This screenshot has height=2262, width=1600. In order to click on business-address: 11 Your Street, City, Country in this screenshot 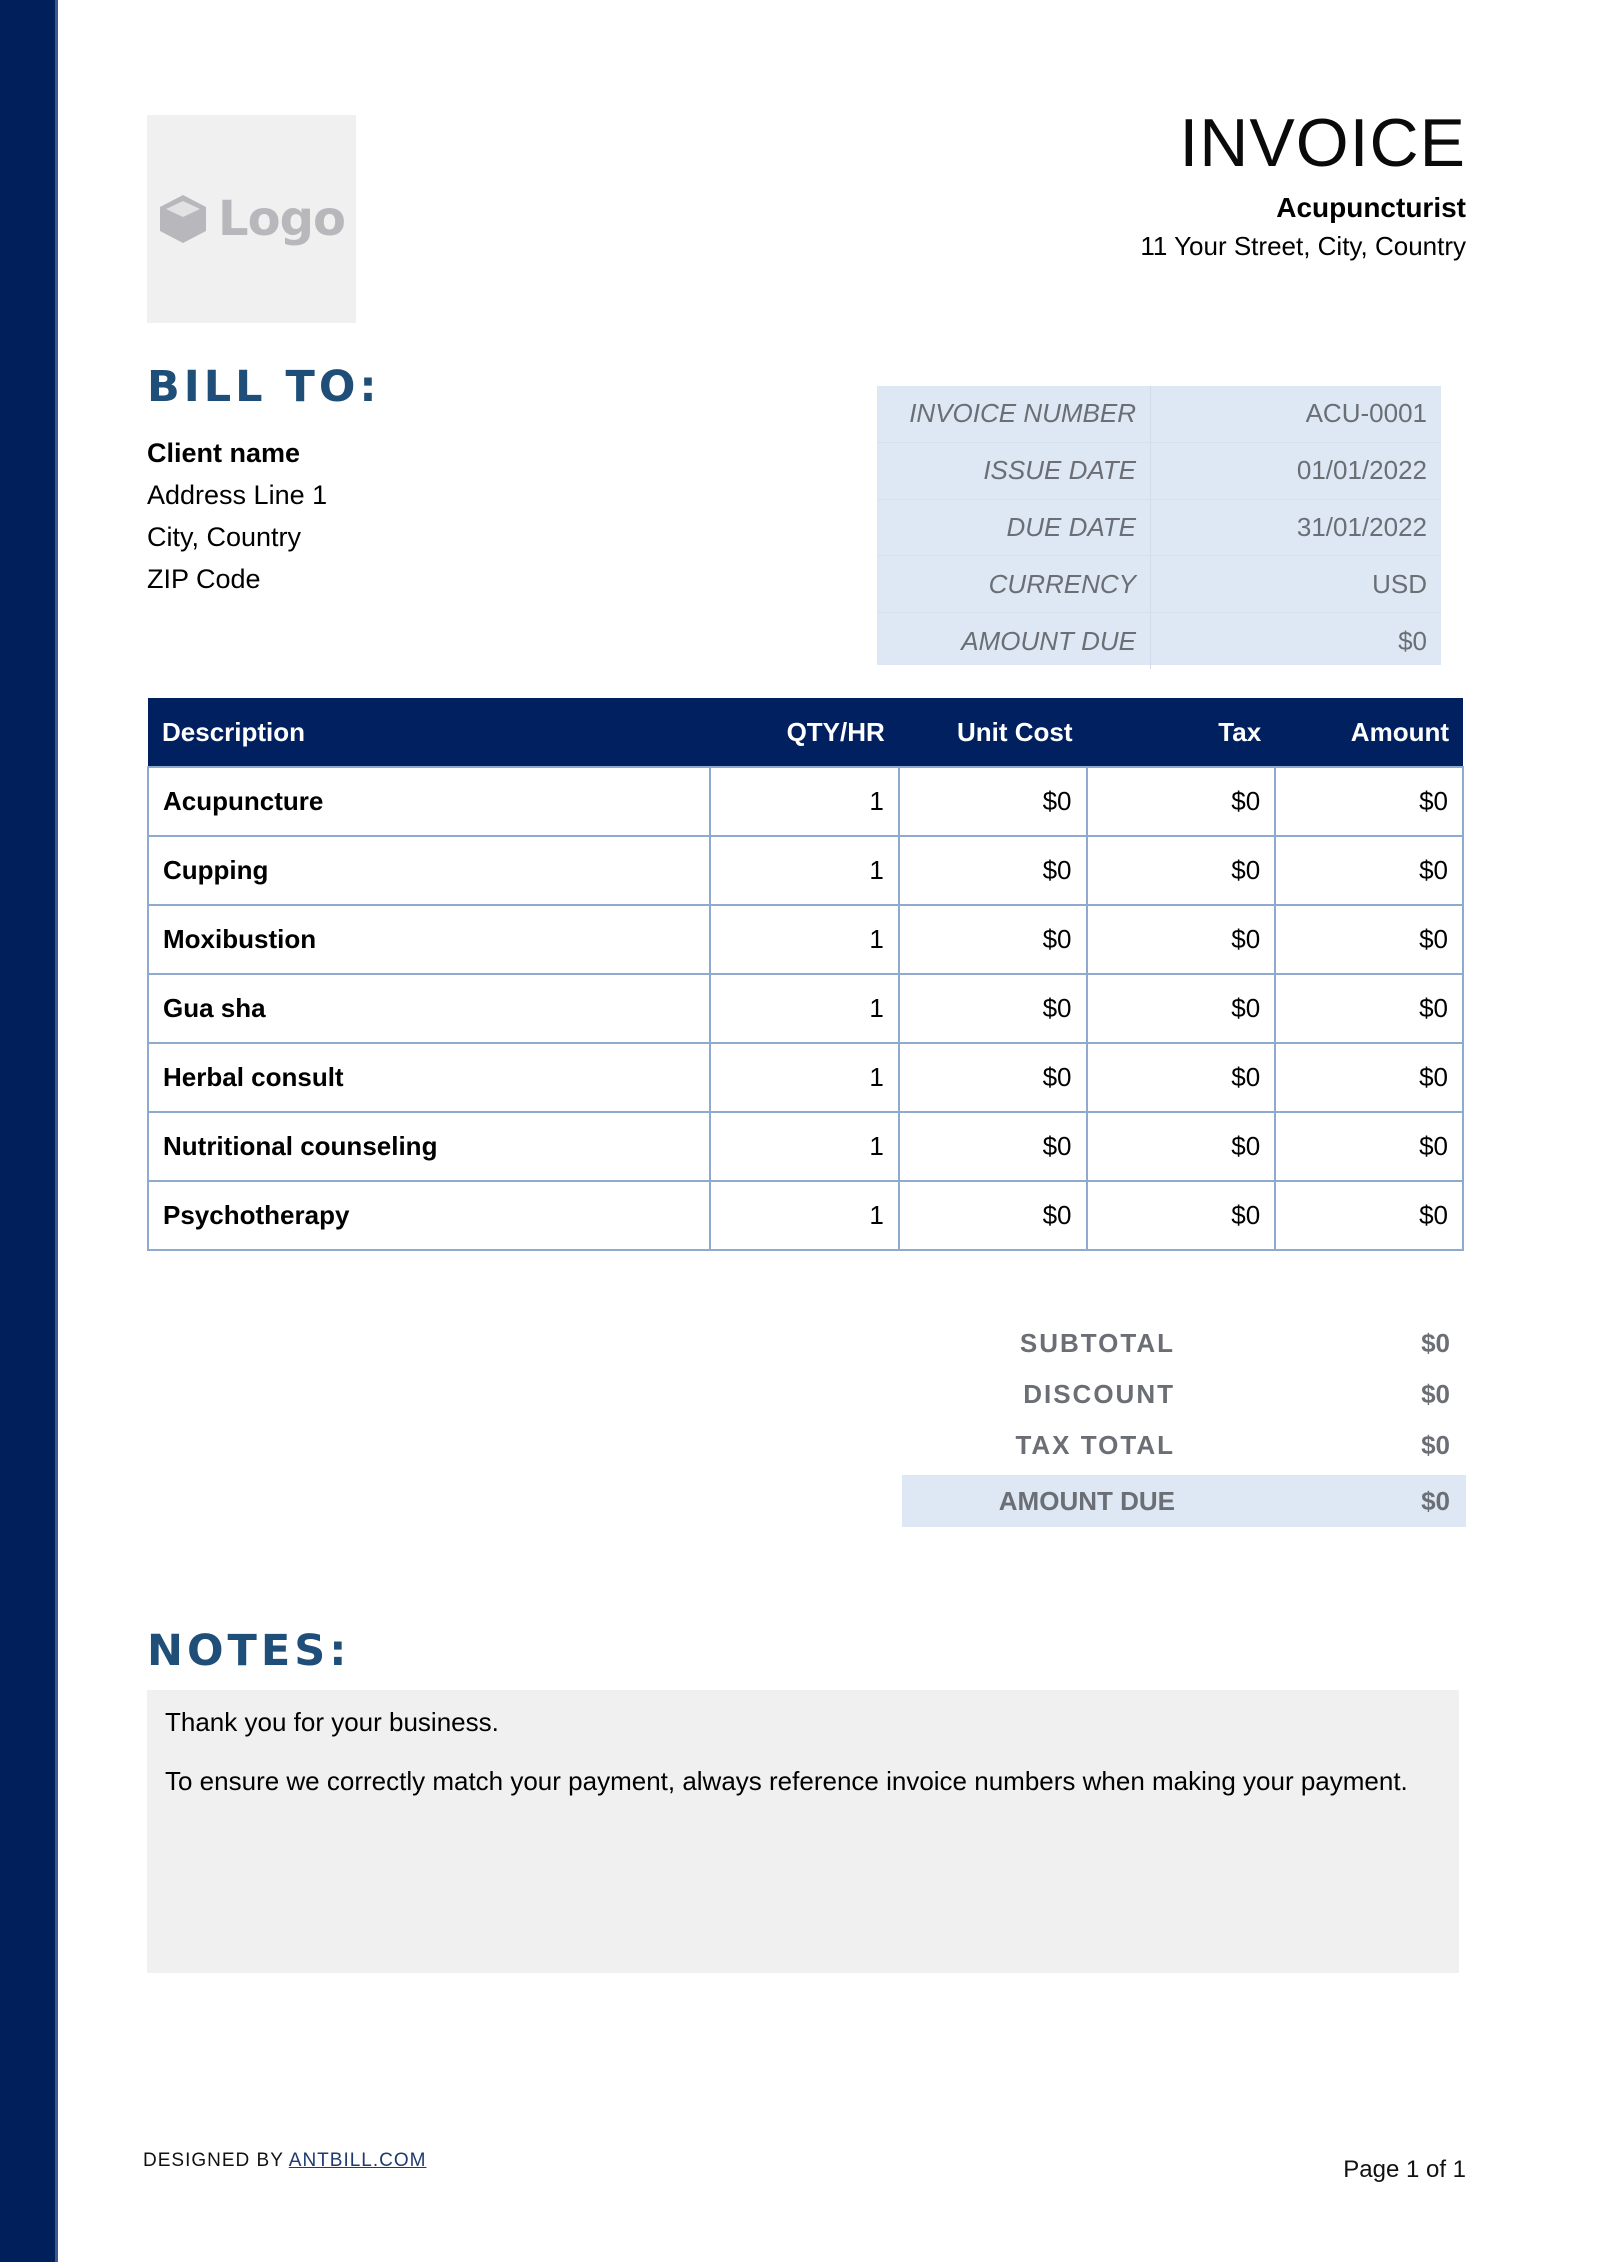, I will do `click(1303, 246)`.